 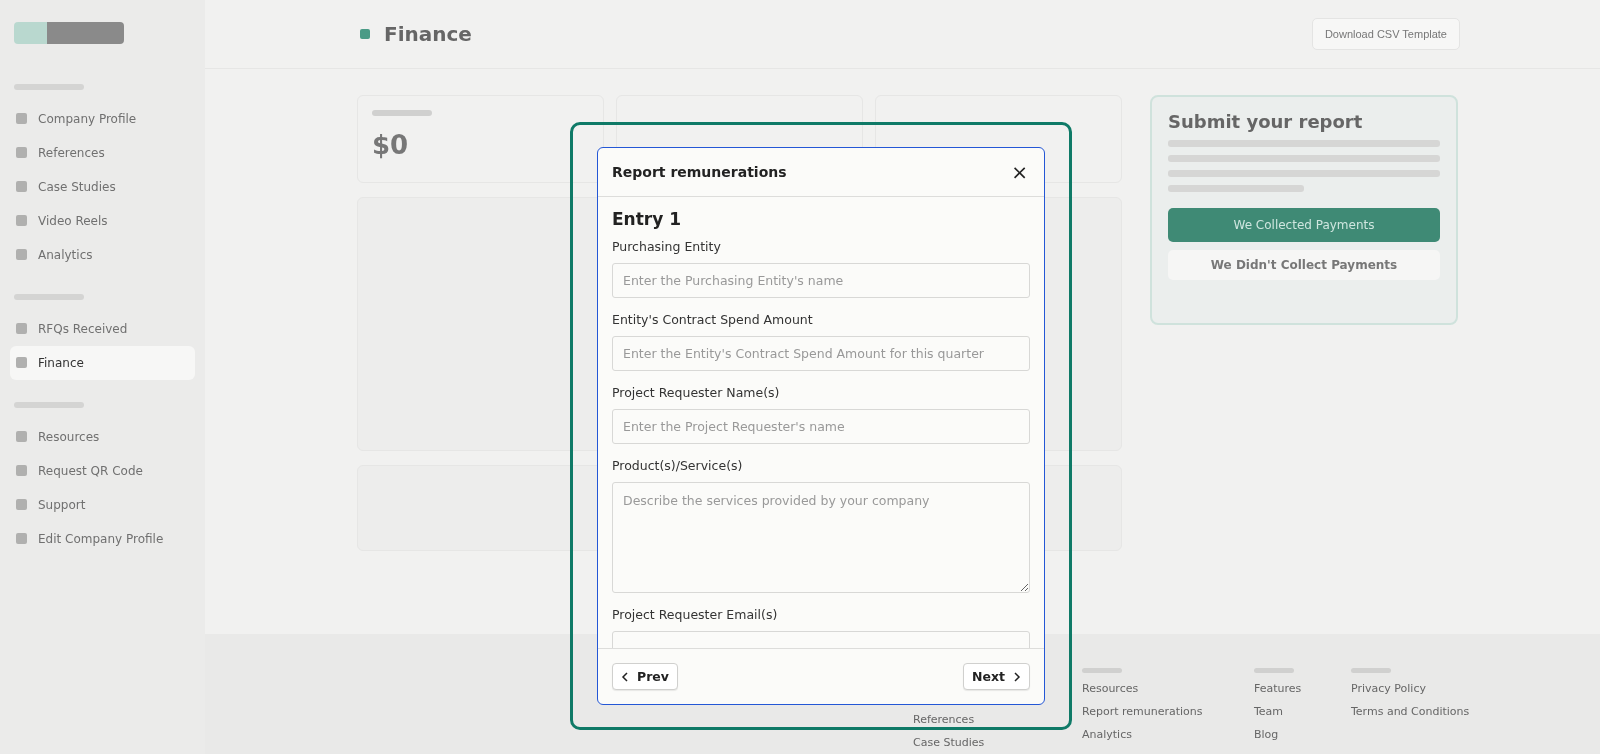 What do you see at coordinates (102, 539) in the screenshot?
I see `sidebar-item: Edit Company Profile` at bounding box center [102, 539].